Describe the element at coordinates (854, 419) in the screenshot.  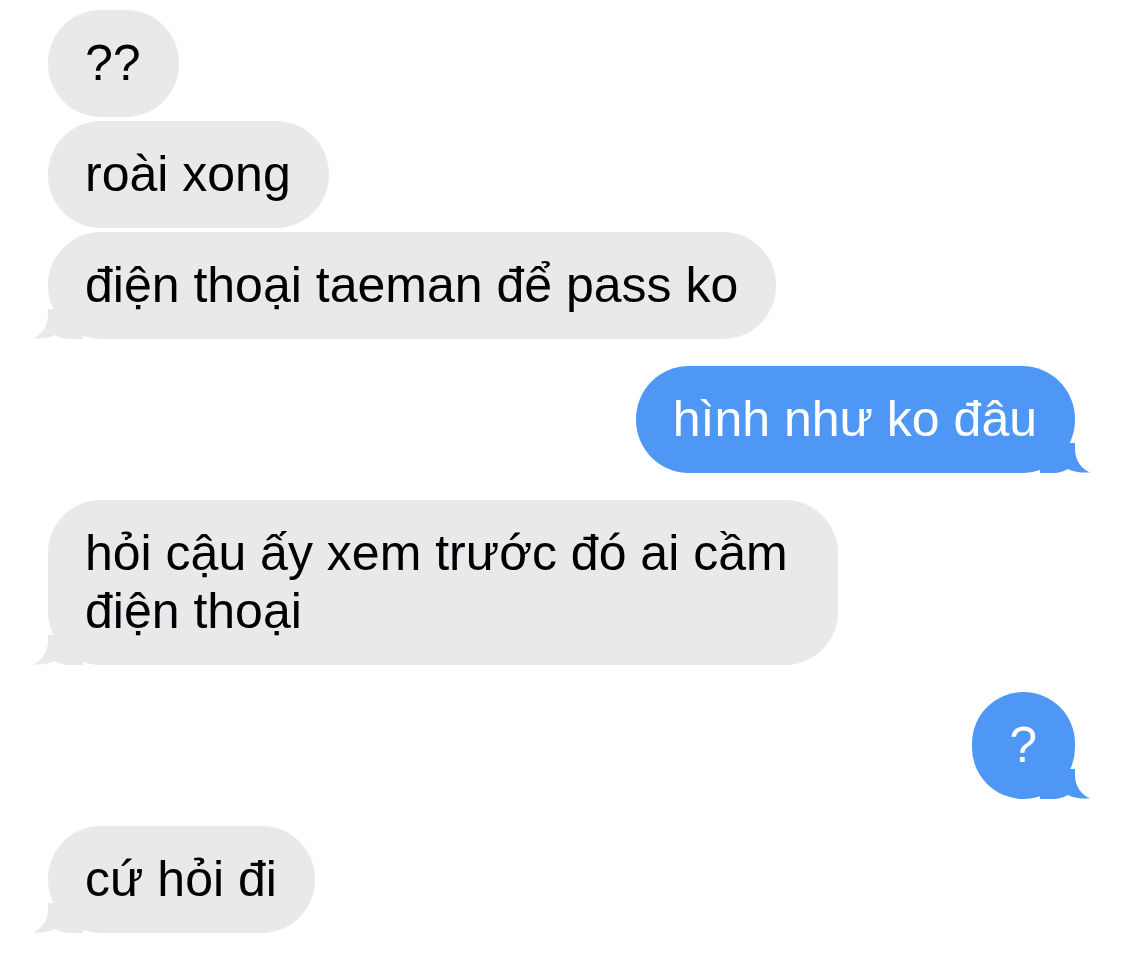
I see `message-text: hình như ko đâu` at that location.